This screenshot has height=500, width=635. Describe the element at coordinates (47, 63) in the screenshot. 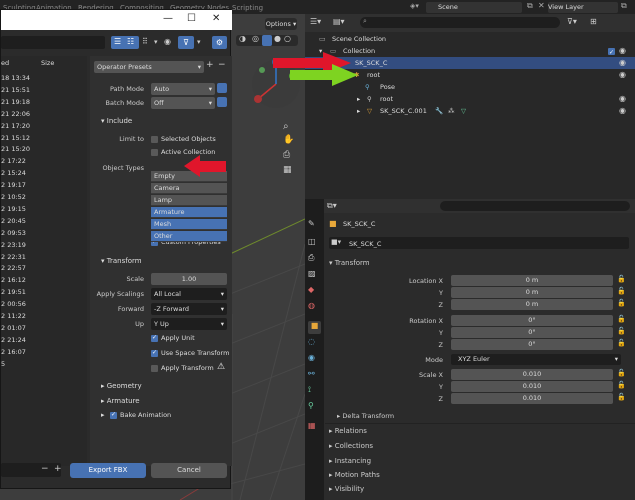

I see `column-size-header: Size` at that location.